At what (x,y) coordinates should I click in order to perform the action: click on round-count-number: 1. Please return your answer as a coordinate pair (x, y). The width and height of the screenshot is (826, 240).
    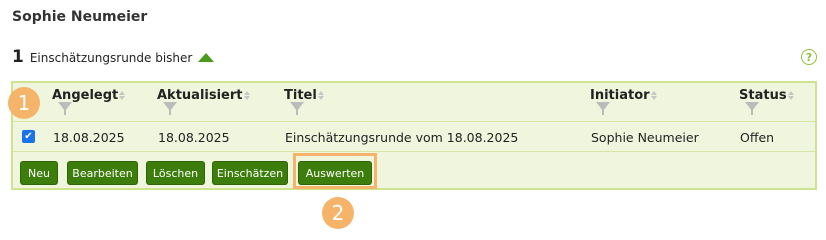
    Looking at the image, I should click on (18, 57).